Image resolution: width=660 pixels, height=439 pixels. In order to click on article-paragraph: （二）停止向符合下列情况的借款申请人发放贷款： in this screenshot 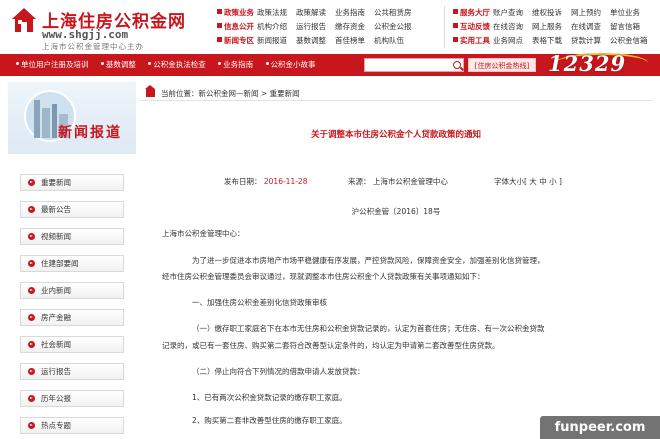, I will do `click(278, 371)`.